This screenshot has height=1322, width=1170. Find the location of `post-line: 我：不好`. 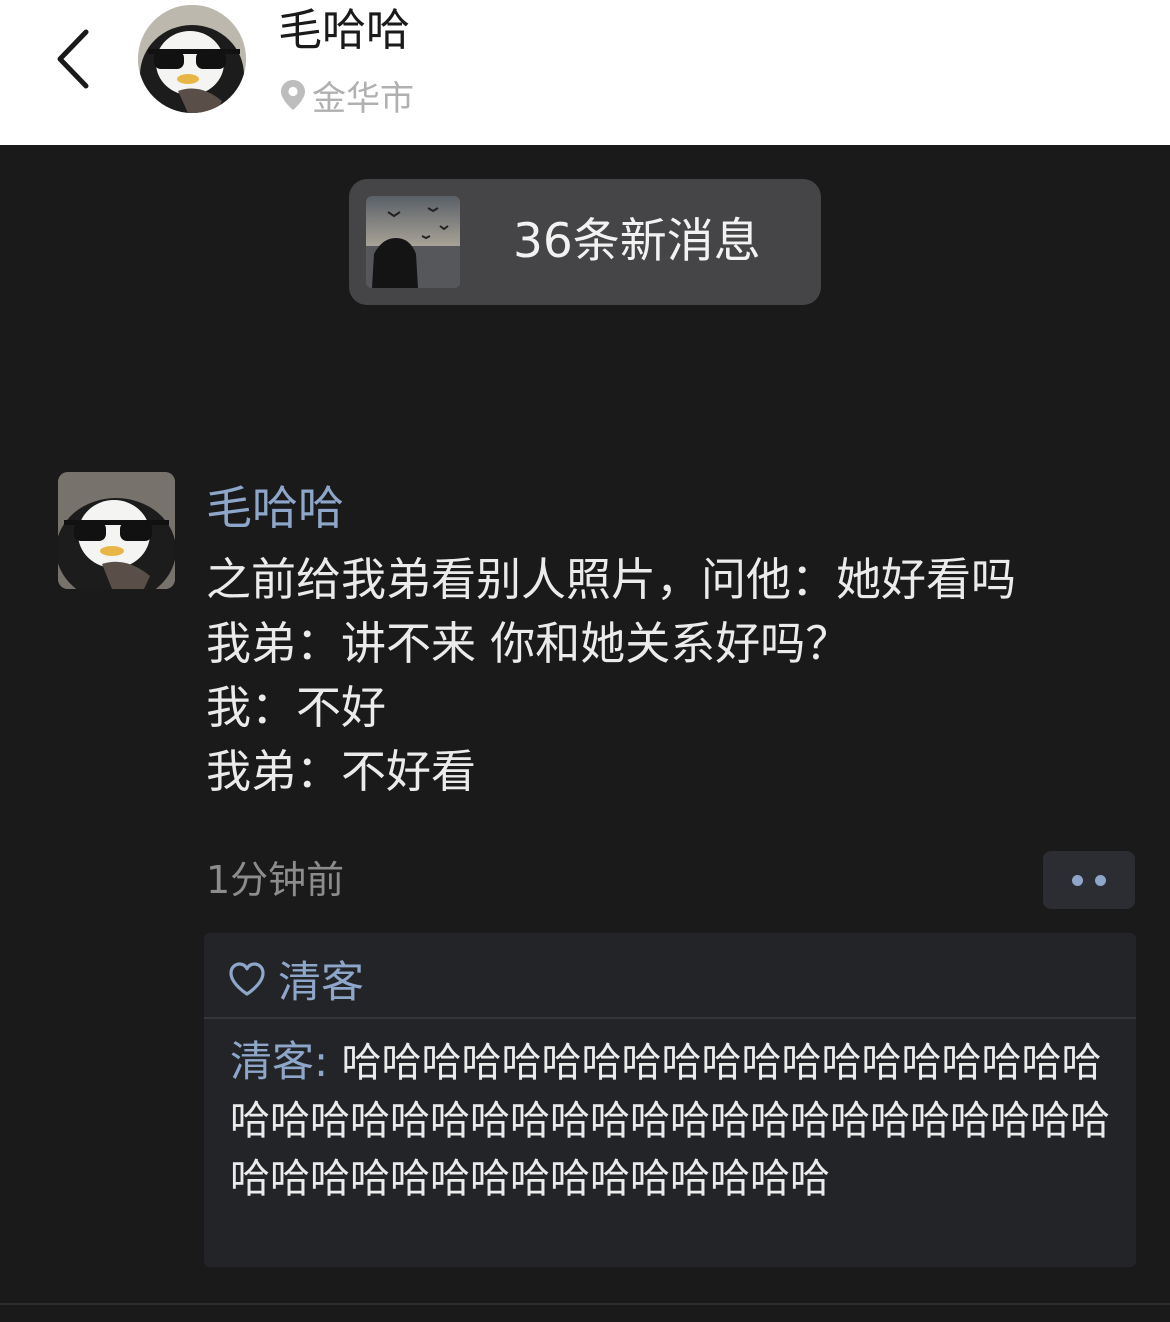

post-line: 我：不好 is located at coordinates (296, 707).